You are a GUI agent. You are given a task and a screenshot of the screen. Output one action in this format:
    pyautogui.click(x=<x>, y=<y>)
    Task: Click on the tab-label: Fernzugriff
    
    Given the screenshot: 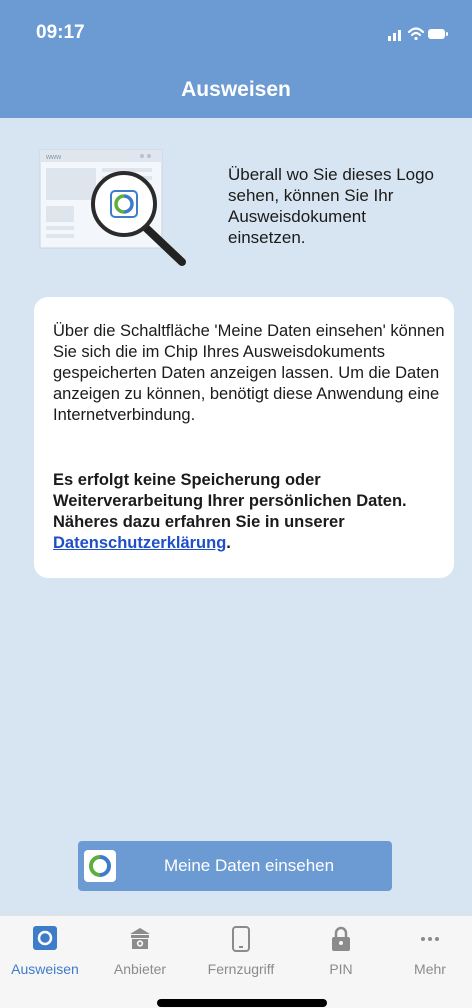 What is the action you would take?
    pyautogui.click(x=241, y=969)
    